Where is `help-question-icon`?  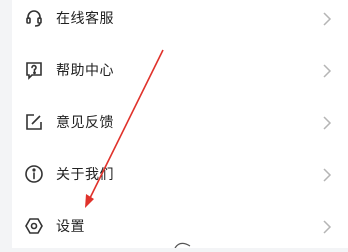 help-question-icon is located at coordinates (34, 70).